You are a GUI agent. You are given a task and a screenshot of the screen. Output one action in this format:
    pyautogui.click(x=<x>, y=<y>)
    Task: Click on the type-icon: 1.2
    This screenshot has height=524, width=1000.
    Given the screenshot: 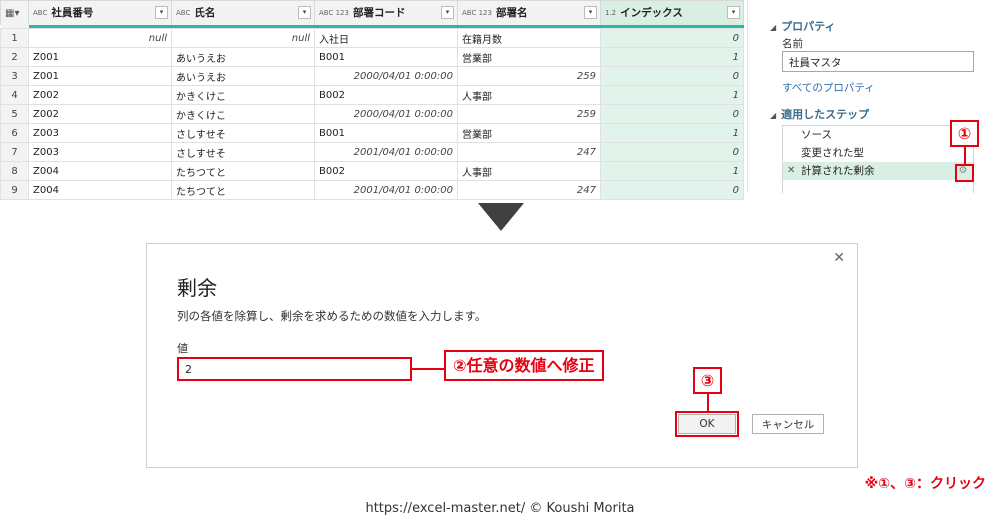 What is the action you would take?
    pyautogui.click(x=611, y=12)
    